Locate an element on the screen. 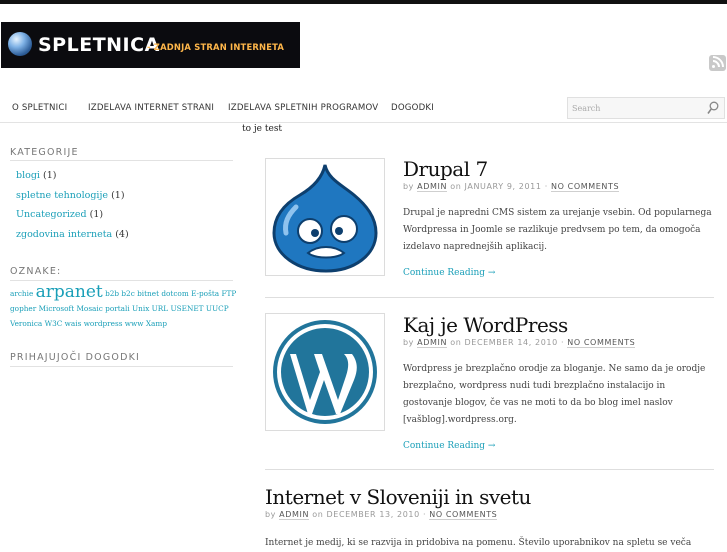  search-box is located at coordinates (646, 108).